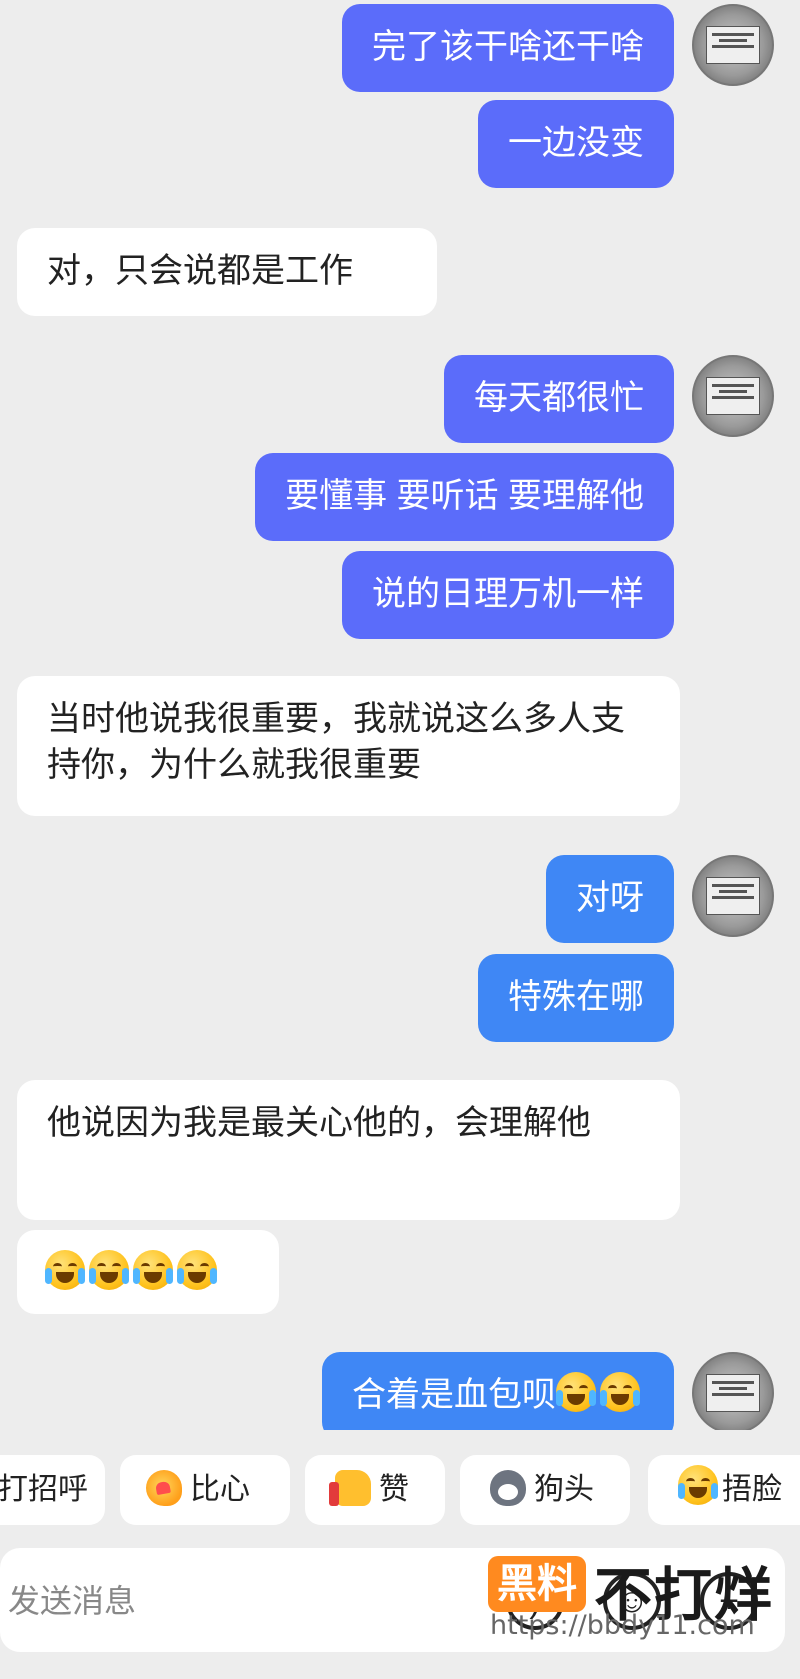 The height and width of the screenshot is (1679, 800). Describe the element at coordinates (698, 1485) in the screenshot. I see `facepalm-emoji` at that location.